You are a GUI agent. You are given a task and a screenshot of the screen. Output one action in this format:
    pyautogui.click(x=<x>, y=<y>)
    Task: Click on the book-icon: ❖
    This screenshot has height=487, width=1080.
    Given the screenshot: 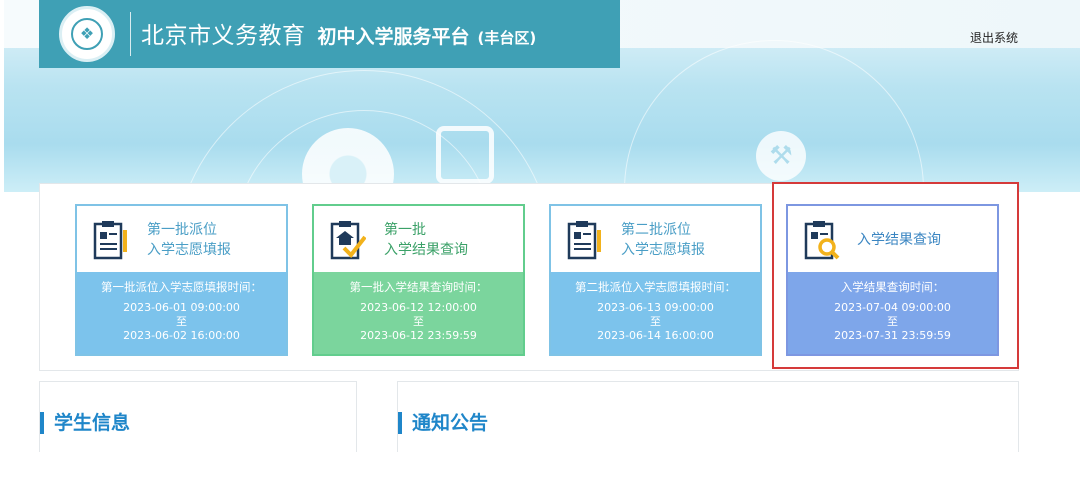 What is the action you would take?
    pyautogui.click(x=87, y=34)
    